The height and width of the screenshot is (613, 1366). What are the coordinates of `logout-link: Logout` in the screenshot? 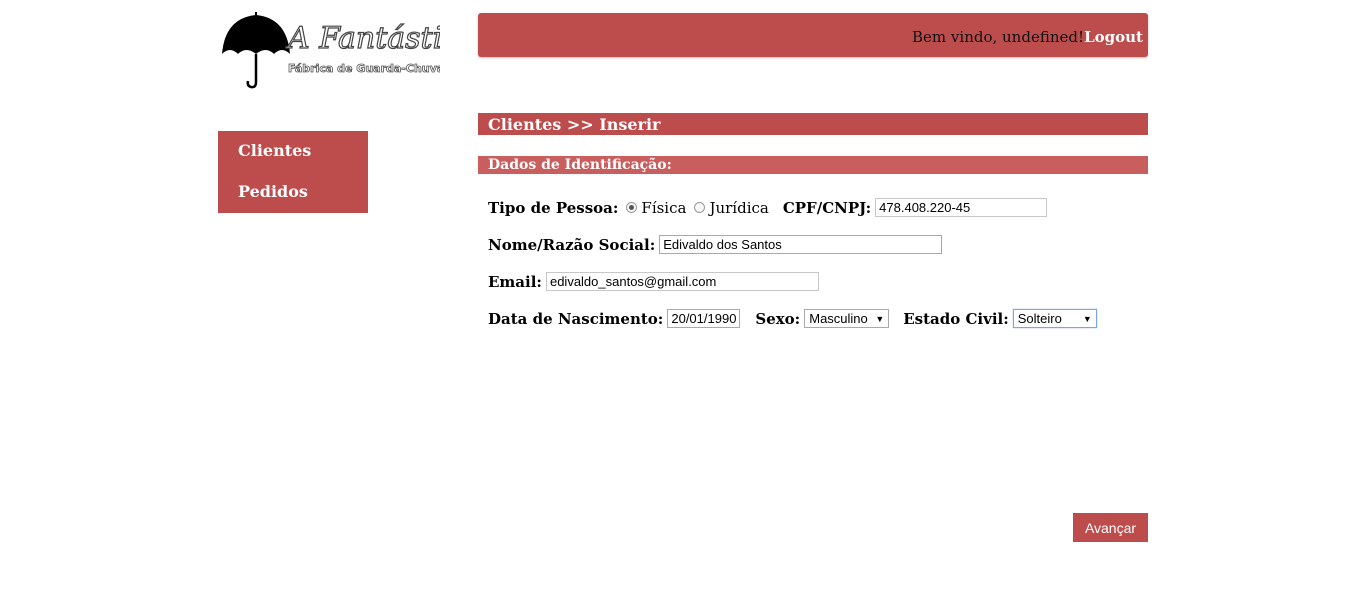 It's located at (1113, 37).